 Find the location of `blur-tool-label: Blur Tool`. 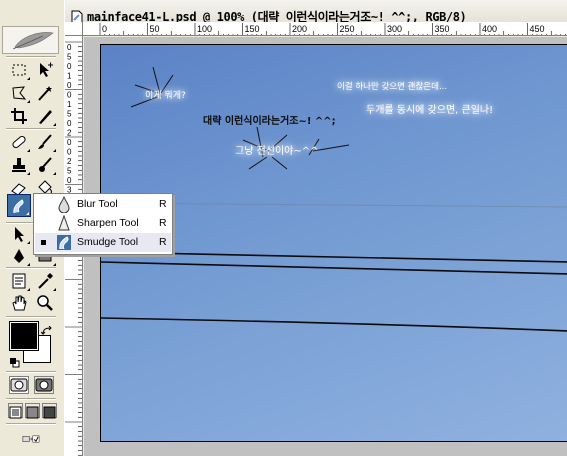

blur-tool-label: Blur Tool is located at coordinates (97, 204).